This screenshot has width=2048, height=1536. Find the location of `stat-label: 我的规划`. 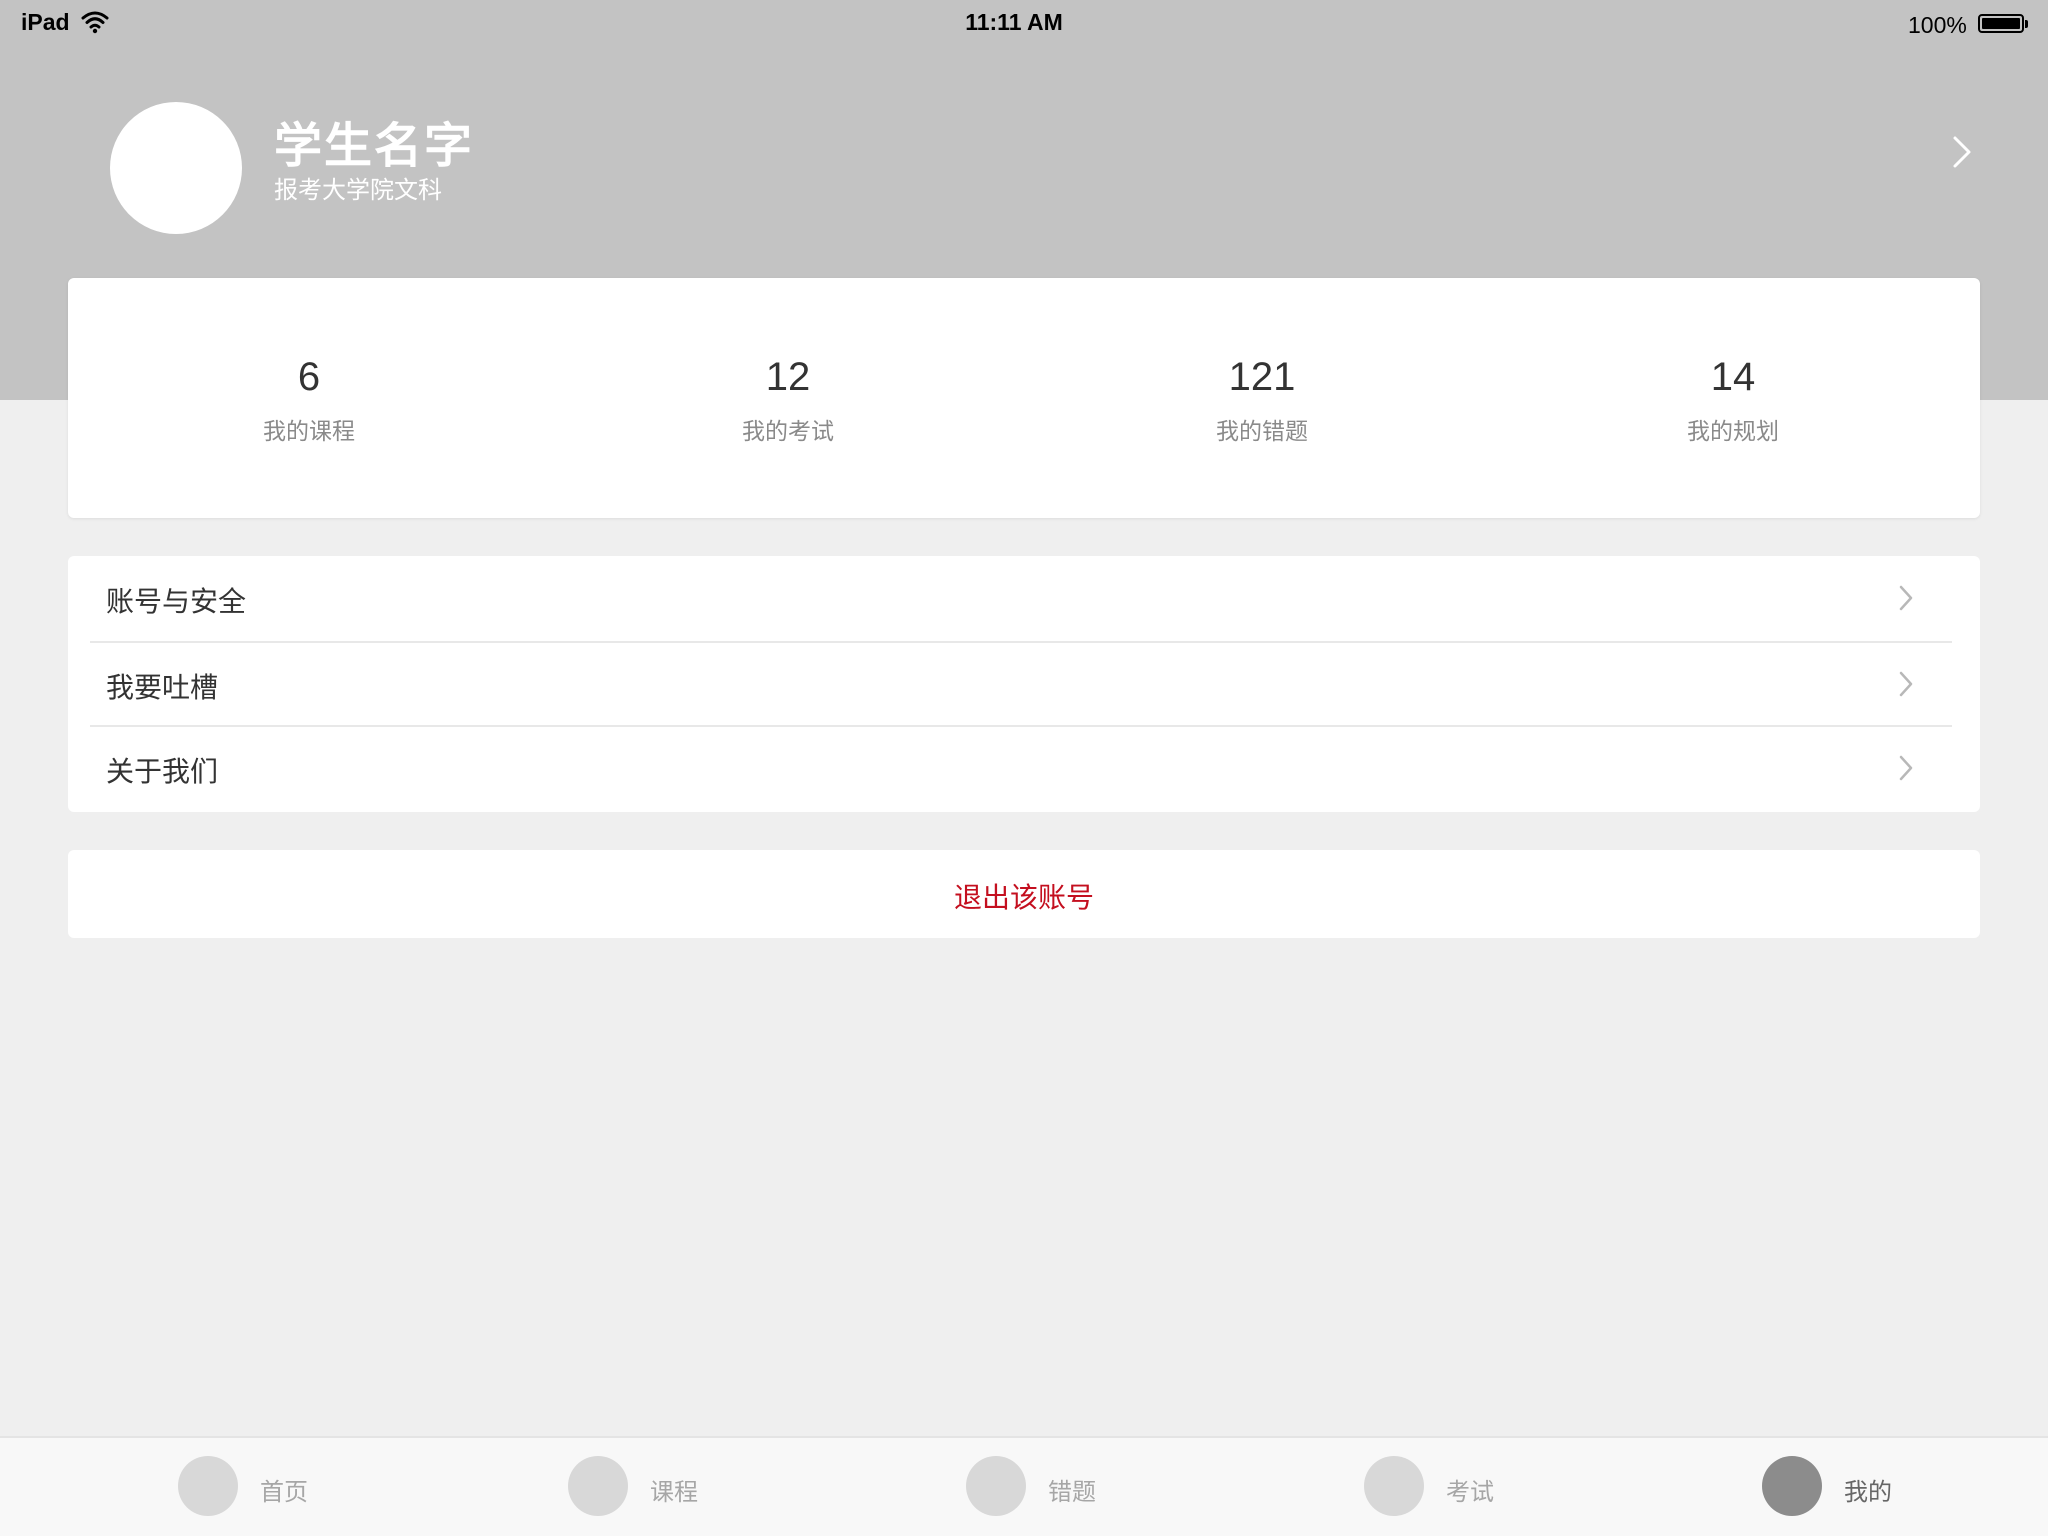

stat-label: 我的规划 is located at coordinates (1733, 432).